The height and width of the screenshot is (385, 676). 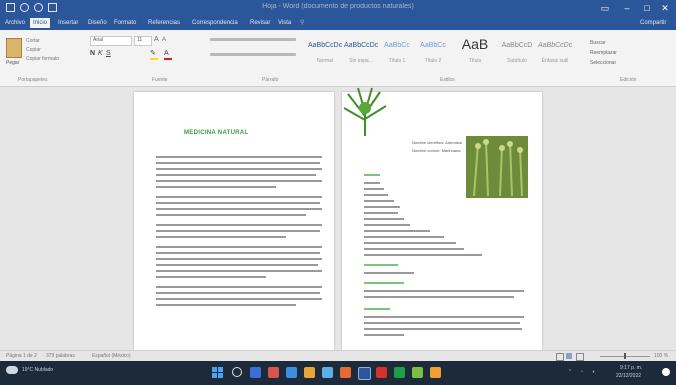 I want to click on italic-icon: K, so click(x=100, y=53).